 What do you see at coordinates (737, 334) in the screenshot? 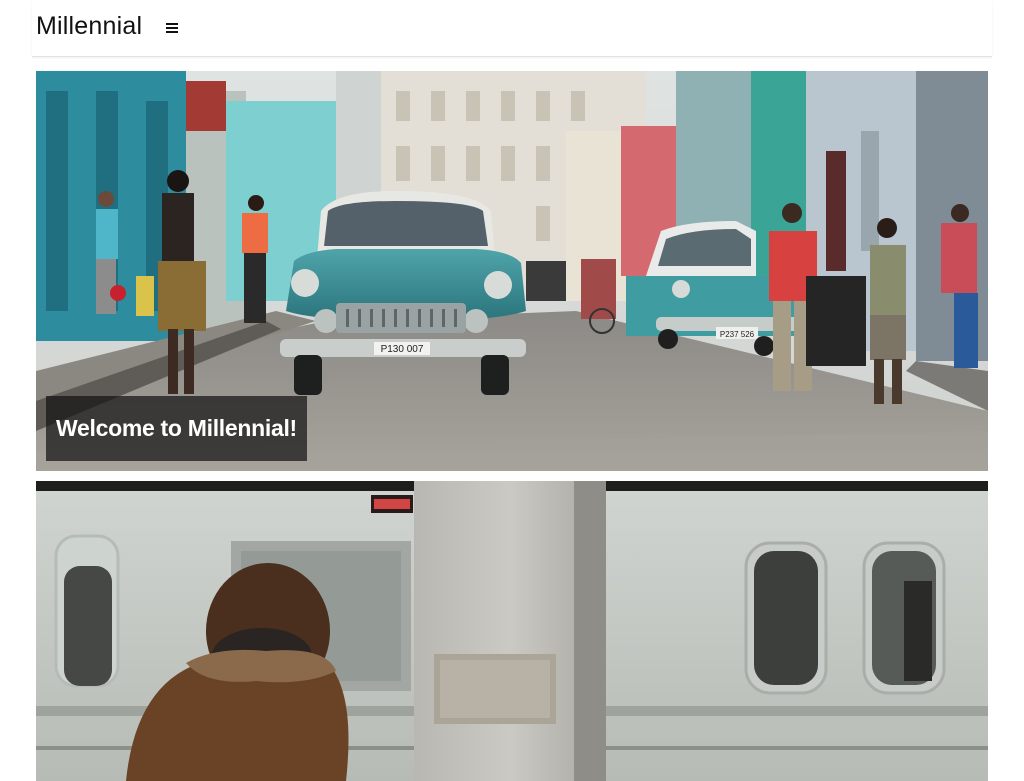
I see `license-plate-text-2: P237 526` at bounding box center [737, 334].